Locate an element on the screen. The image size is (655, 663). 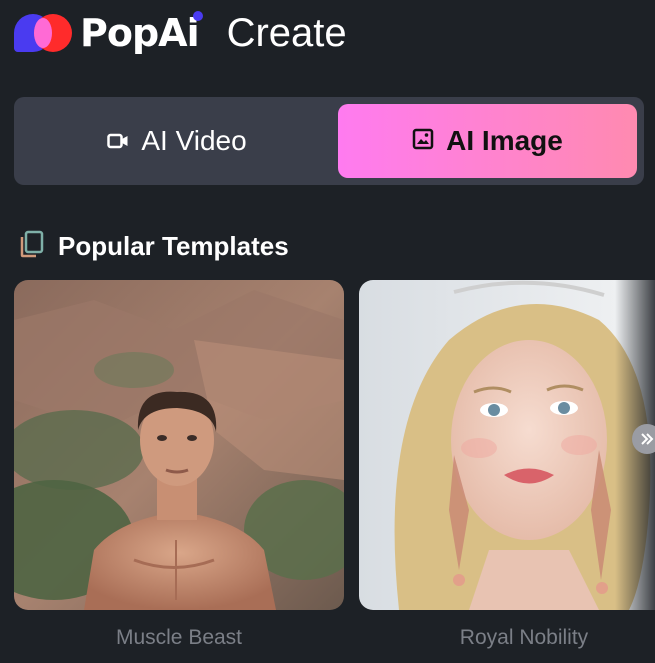
mode-switch: AI Video AI Image is located at coordinates (329, 141).